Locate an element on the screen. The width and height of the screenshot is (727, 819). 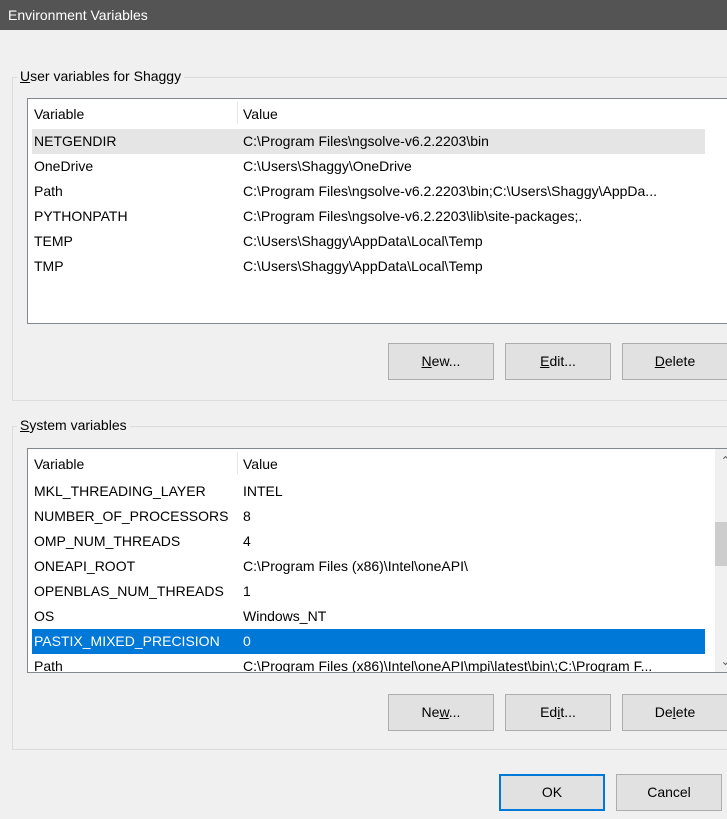
user-list-header: Variable Value is located at coordinates (377, 111).